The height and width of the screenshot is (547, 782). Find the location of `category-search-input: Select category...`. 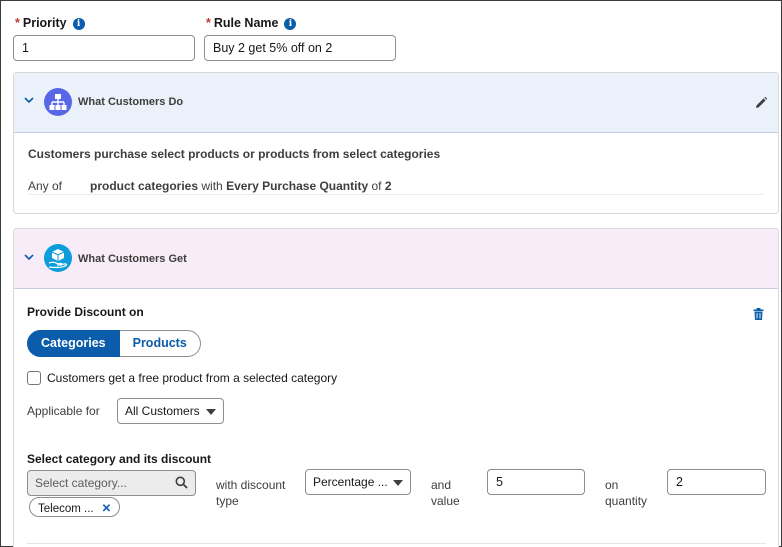

category-search-input: Select category... is located at coordinates (111, 483).